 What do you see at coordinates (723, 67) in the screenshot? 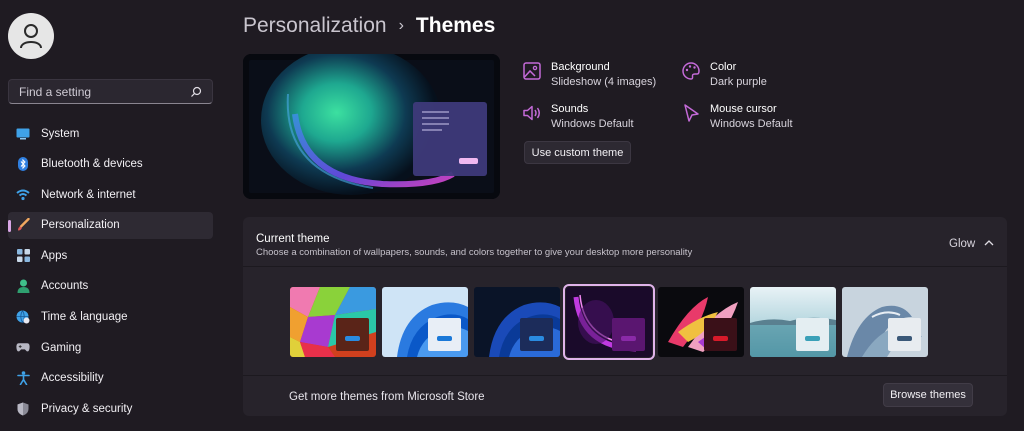
I see `color-label: Color` at bounding box center [723, 67].